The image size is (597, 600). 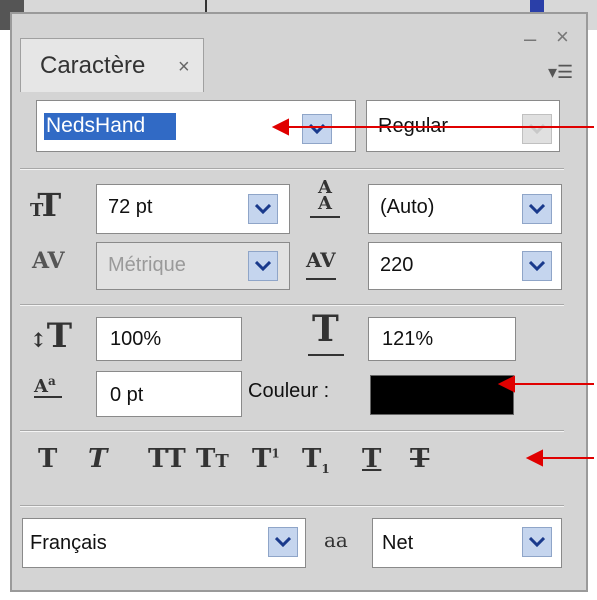 What do you see at coordinates (534, 458) in the screenshot?
I see `arrow-style-buttons-head` at bounding box center [534, 458].